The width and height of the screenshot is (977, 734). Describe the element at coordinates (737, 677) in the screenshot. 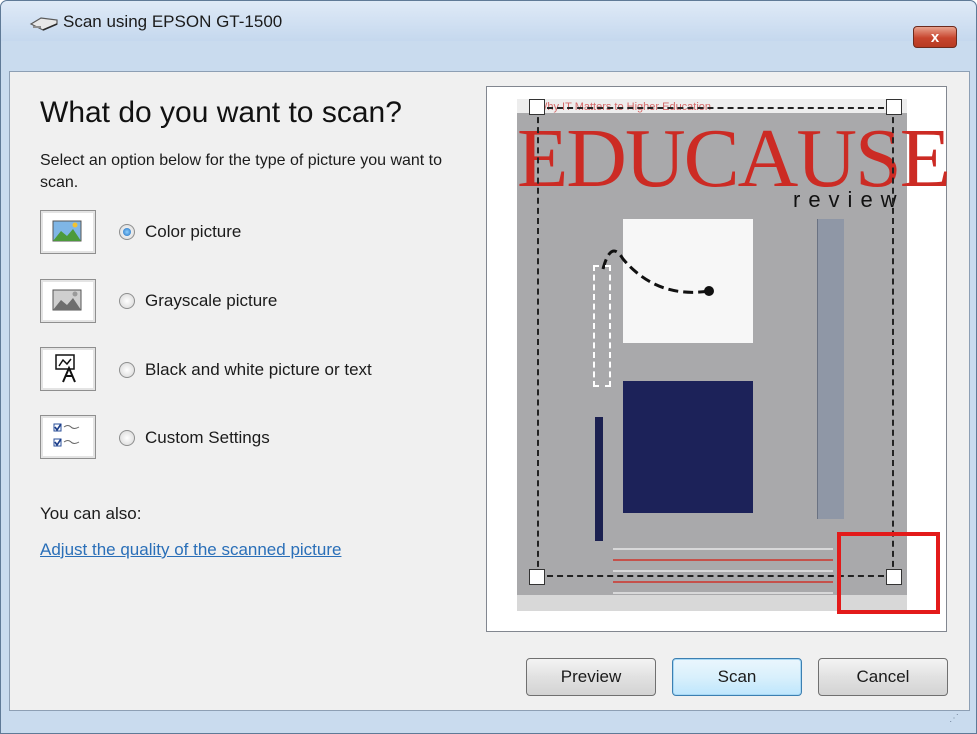

I see `scan-button: Scan` at that location.